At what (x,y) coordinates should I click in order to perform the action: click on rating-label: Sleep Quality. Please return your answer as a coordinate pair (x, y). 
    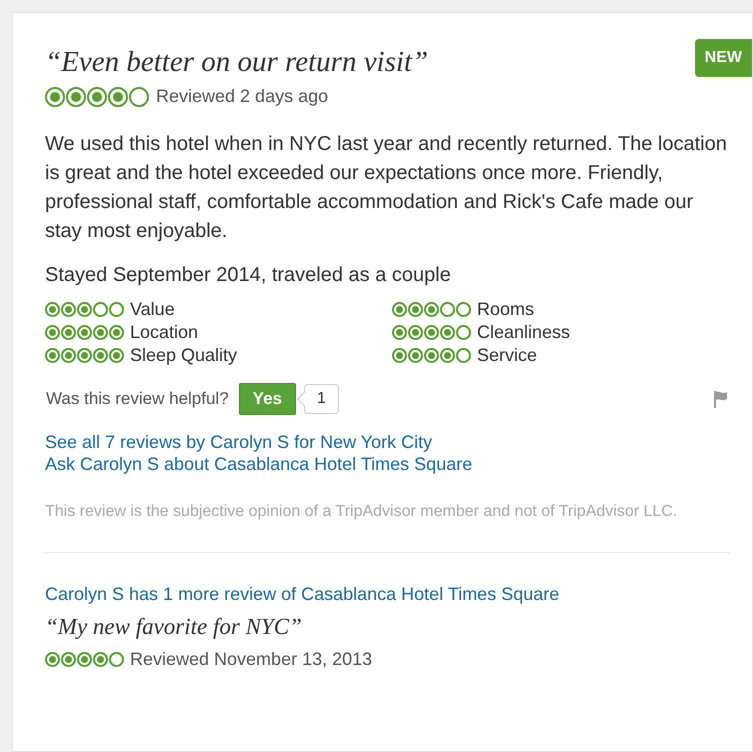
    Looking at the image, I should click on (184, 355).